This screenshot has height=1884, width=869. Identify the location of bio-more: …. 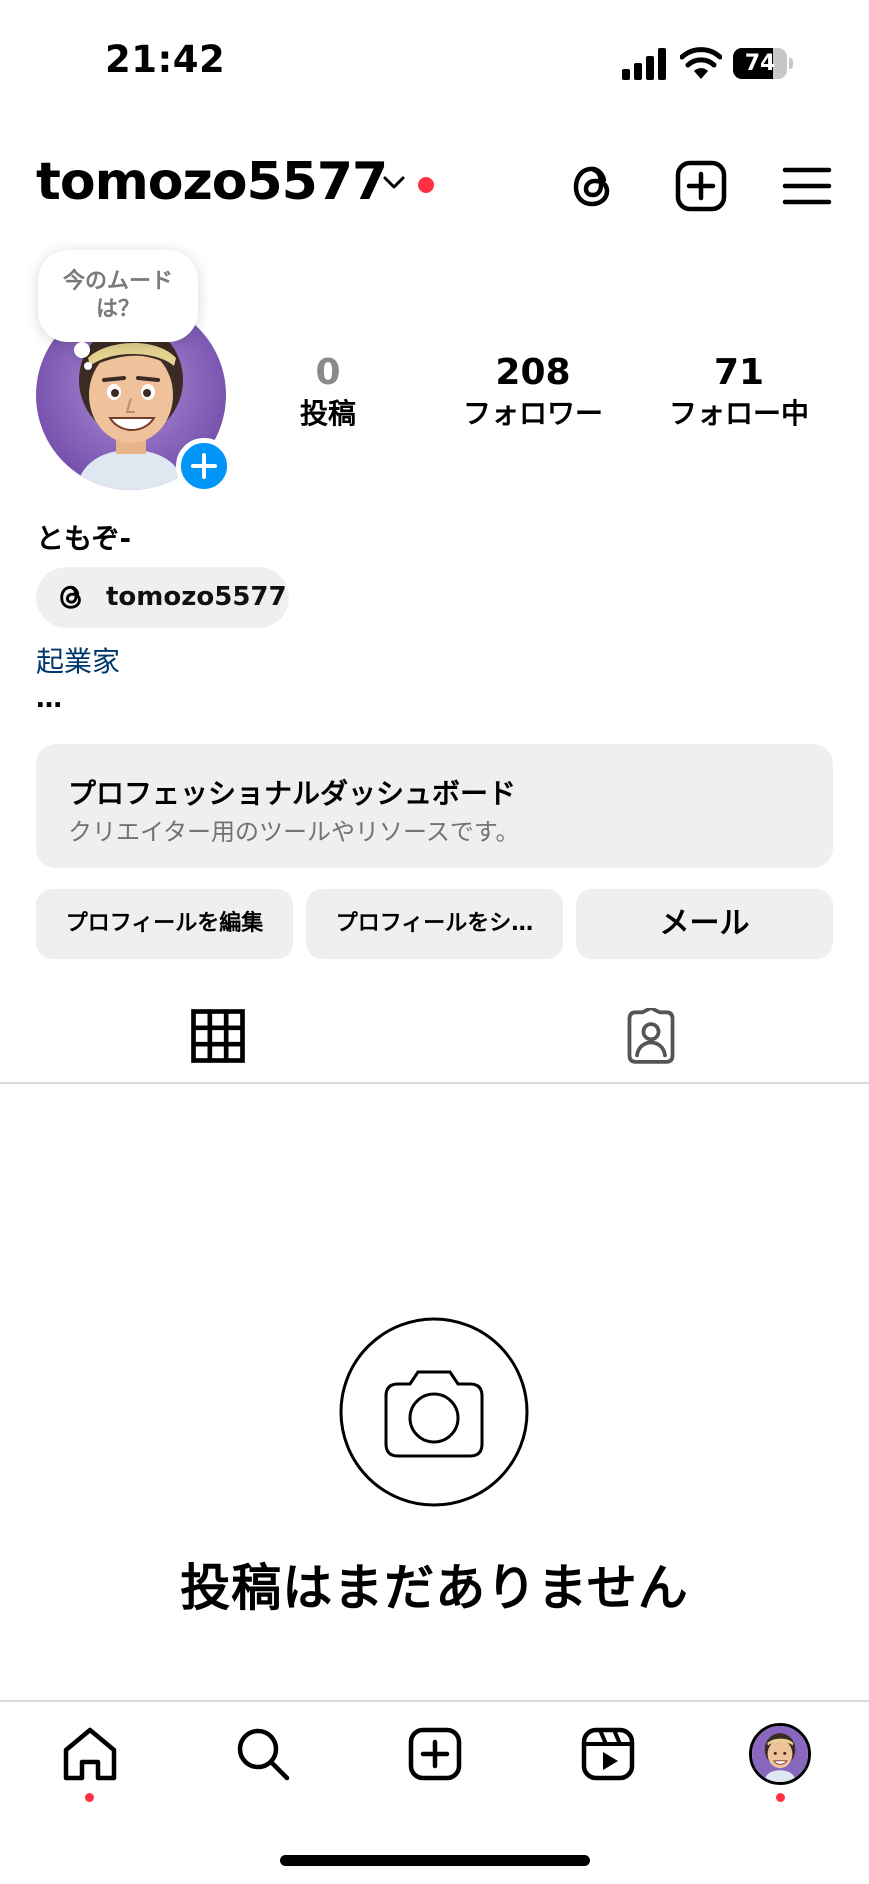
(49, 699).